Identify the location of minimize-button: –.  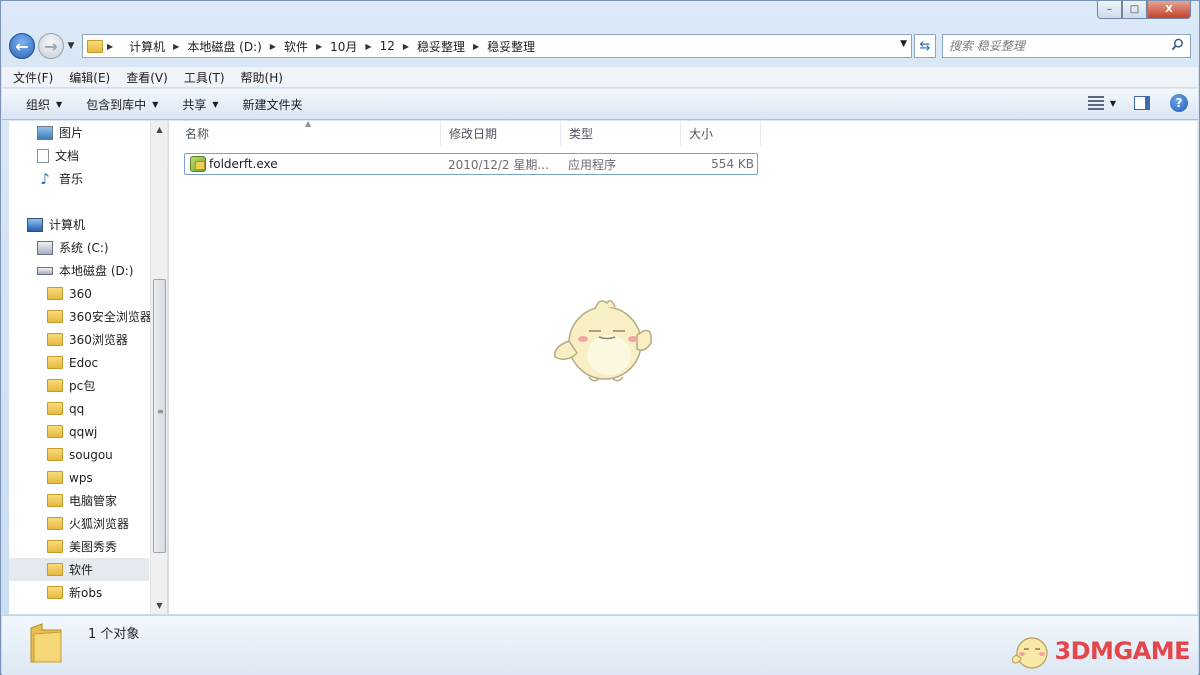
(1109, 10).